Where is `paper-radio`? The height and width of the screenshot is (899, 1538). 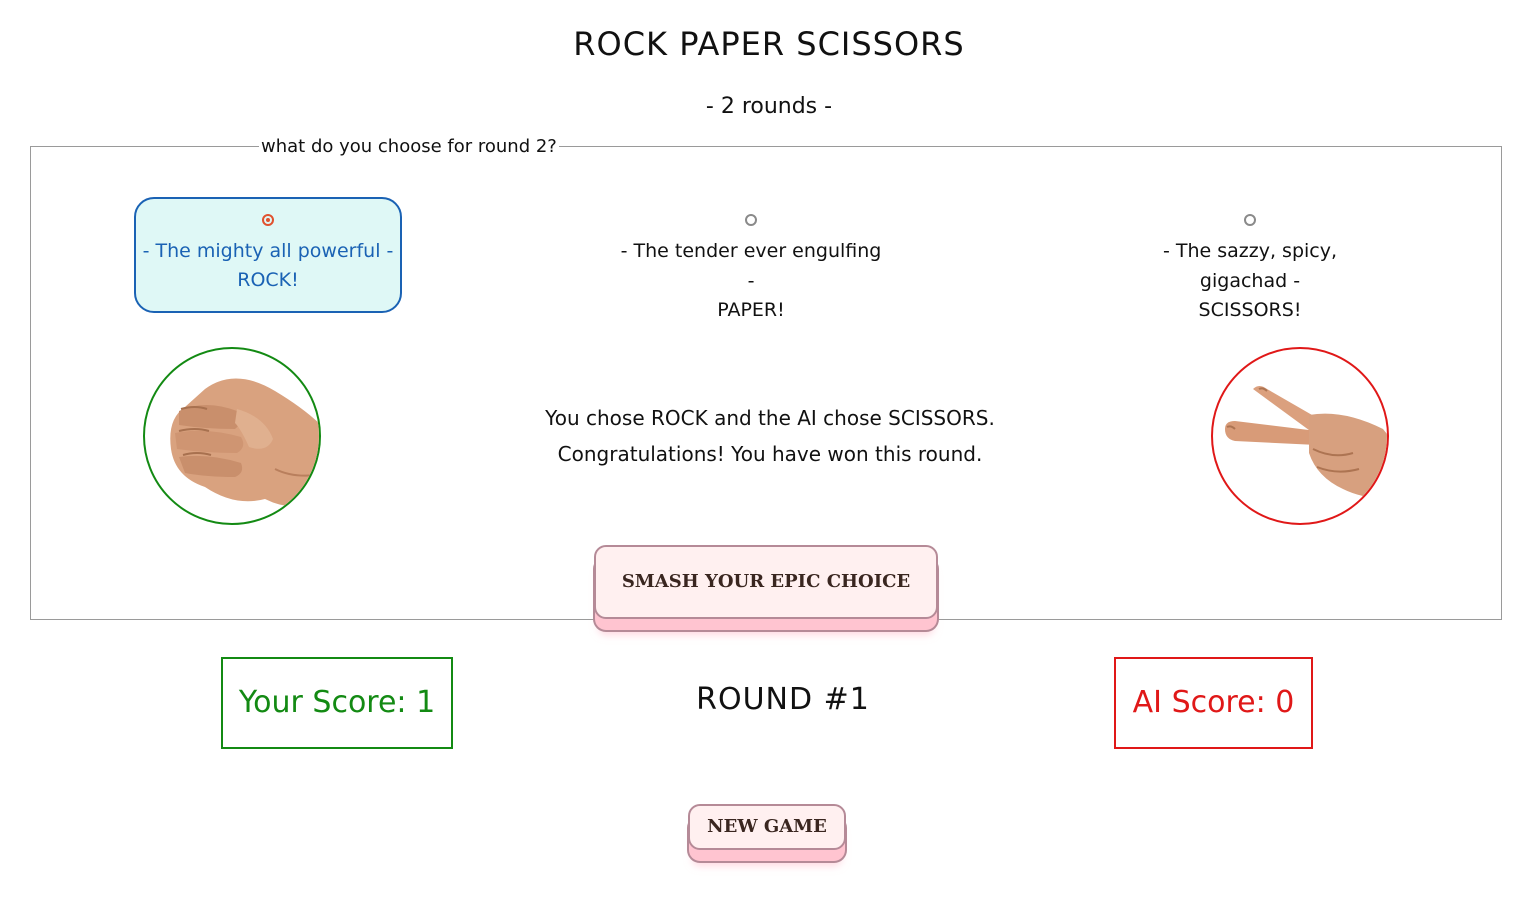 paper-radio is located at coordinates (751, 220).